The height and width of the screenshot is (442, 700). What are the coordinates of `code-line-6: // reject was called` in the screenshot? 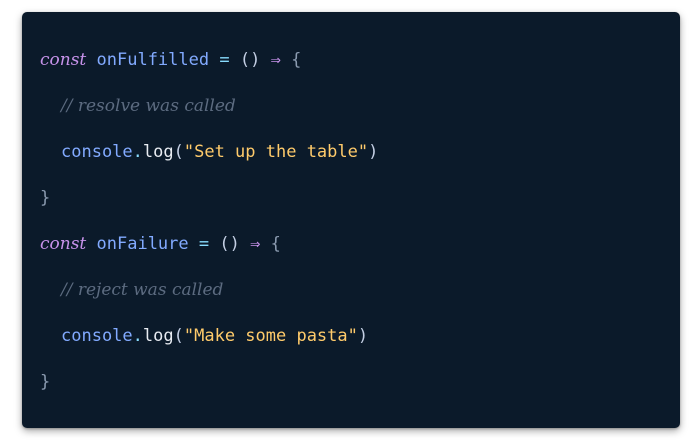 It's located at (209, 299).